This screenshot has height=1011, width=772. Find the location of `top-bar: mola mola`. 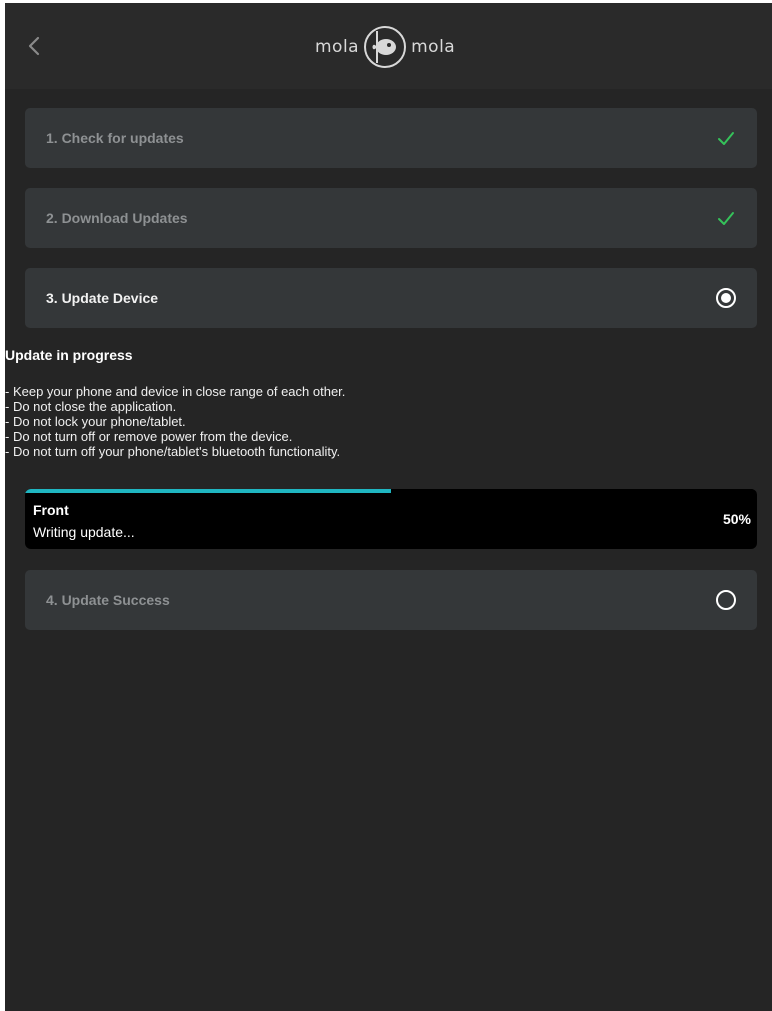

top-bar: mola mola is located at coordinates (388, 46).